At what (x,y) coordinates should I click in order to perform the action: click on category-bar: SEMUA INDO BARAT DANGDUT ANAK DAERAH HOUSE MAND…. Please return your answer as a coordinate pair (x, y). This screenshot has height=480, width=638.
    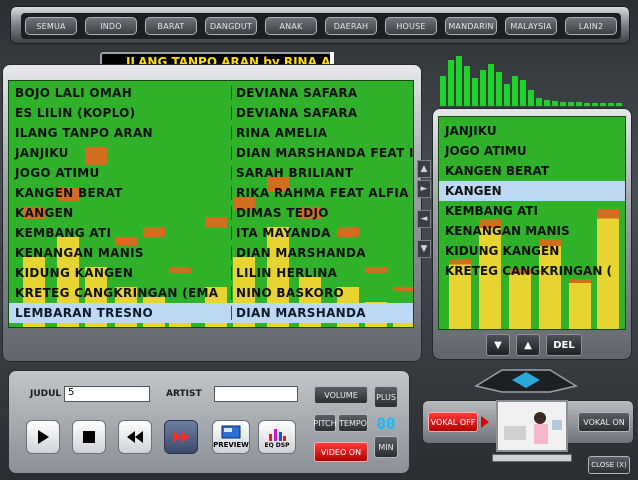
    Looking at the image, I should click on (320, 25).